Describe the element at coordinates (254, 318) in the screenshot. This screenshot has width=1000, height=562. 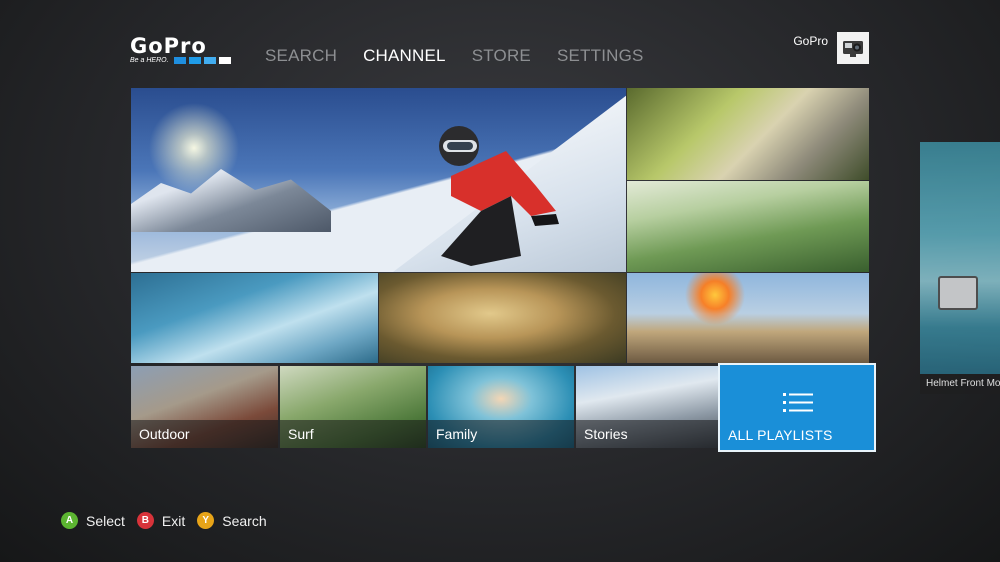
I see `video-tile-surfer-barrel` at that location.